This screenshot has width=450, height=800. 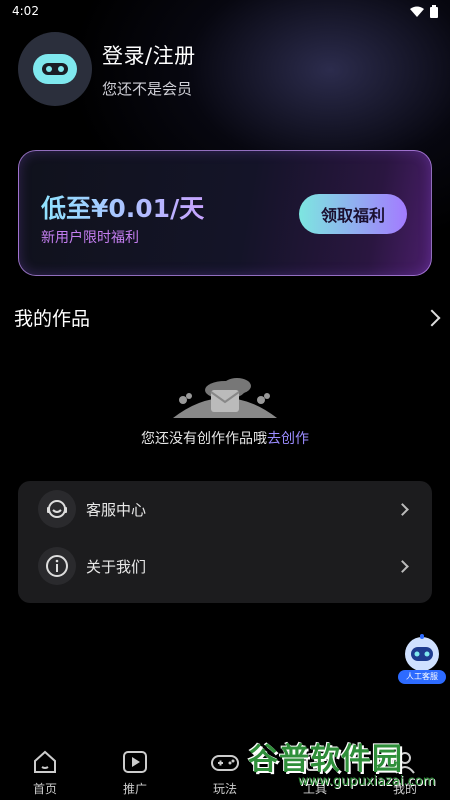 What do you see at coordinates (367, 781) in the screenshot?
I see `watermark-url: www.gupuxiazai.com` at bounding box center [367, 781].